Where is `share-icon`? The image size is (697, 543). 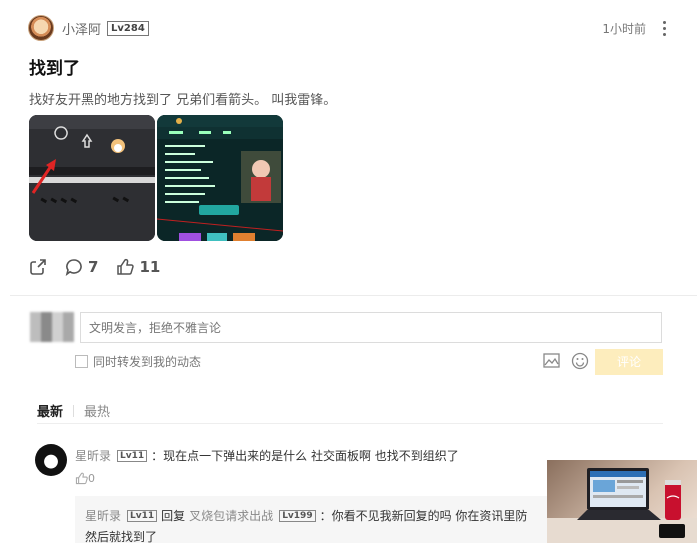
share-icon is located at coordinates (38, 267).